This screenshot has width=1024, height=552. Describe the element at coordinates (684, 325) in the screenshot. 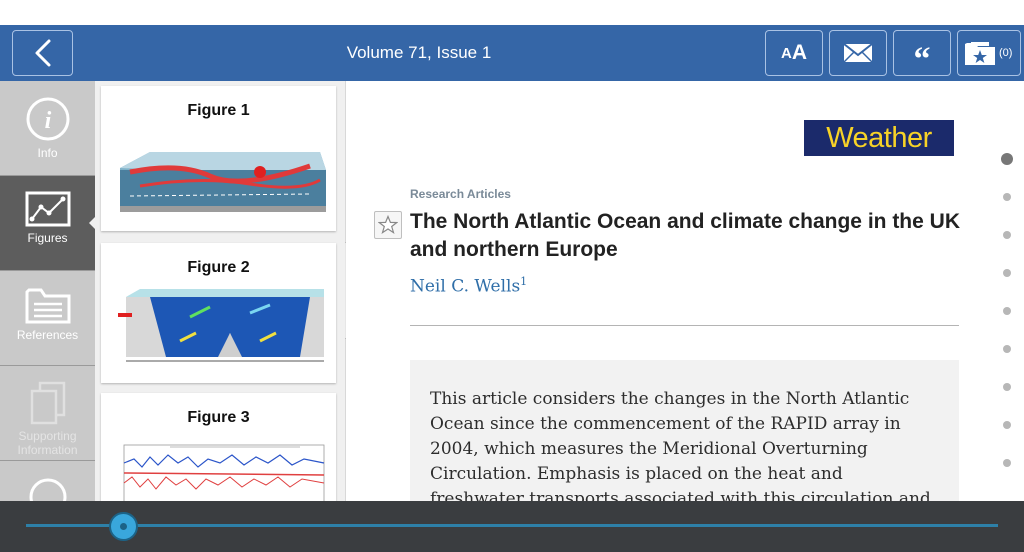

I see `title-divider` at that location.